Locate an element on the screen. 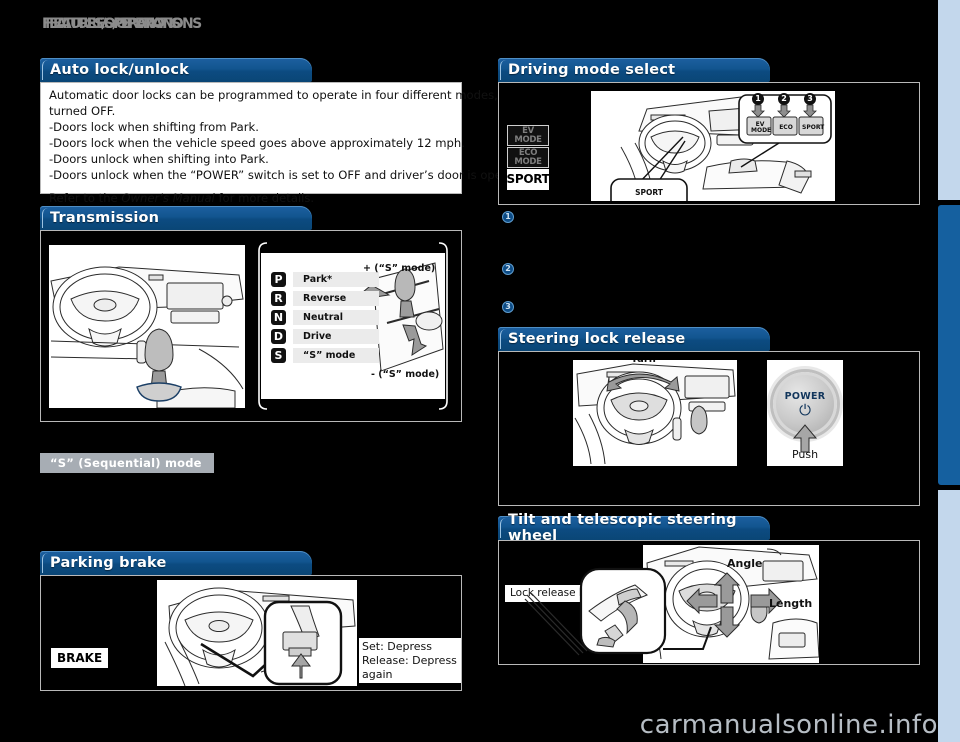 The width and height of the screenshot is (960, 742). section-header-steering-lock: Steering lock release is located at coordinates (634, 339).